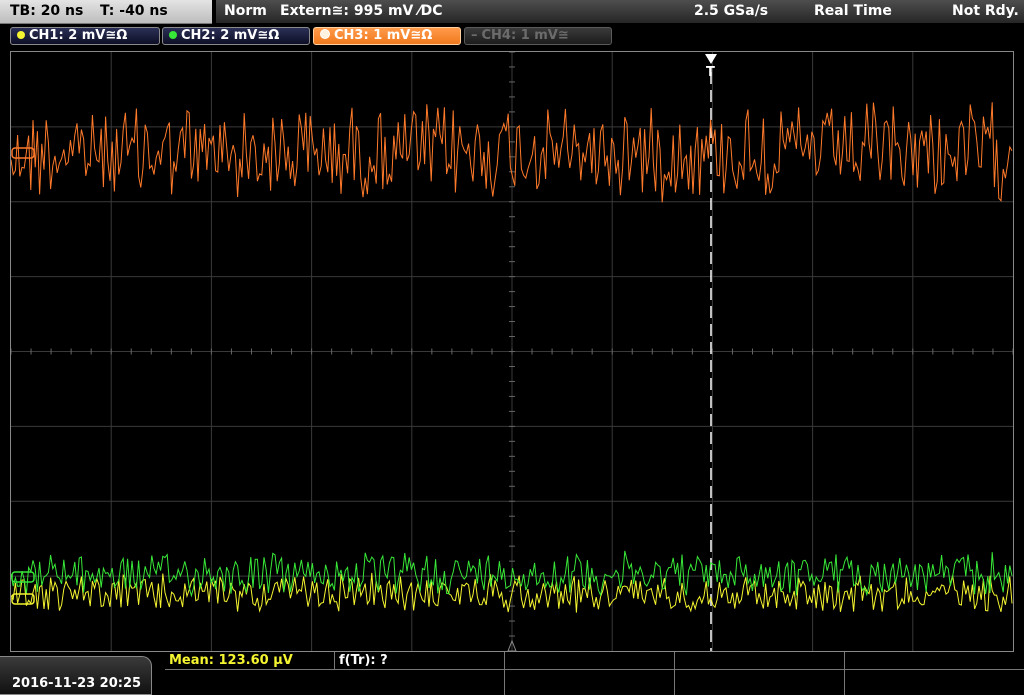  Describe the element at coordinates (77, 683) in the screenshot. I see `datetime: 2016-11-23 20:25` at that location.